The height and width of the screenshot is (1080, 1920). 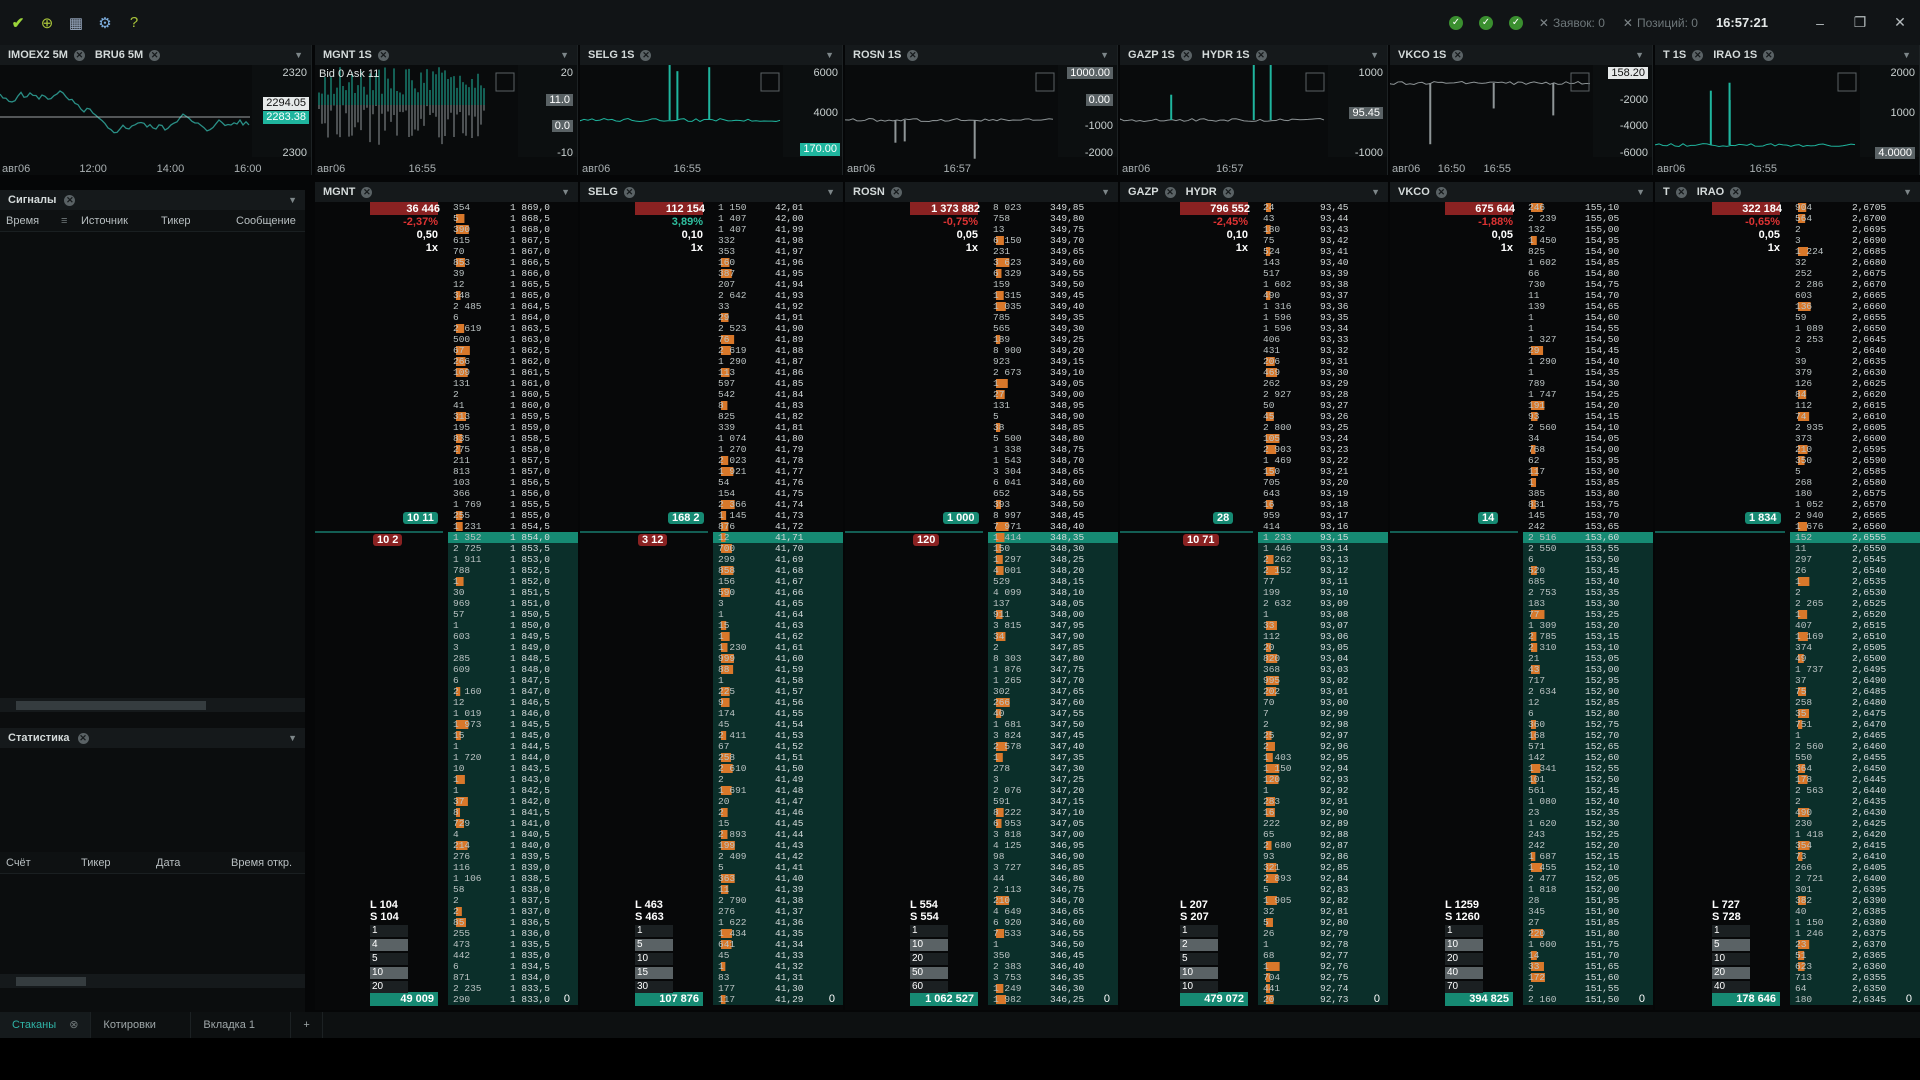 I want to click on add-tab-button: +, so click(x=307, y=1025).